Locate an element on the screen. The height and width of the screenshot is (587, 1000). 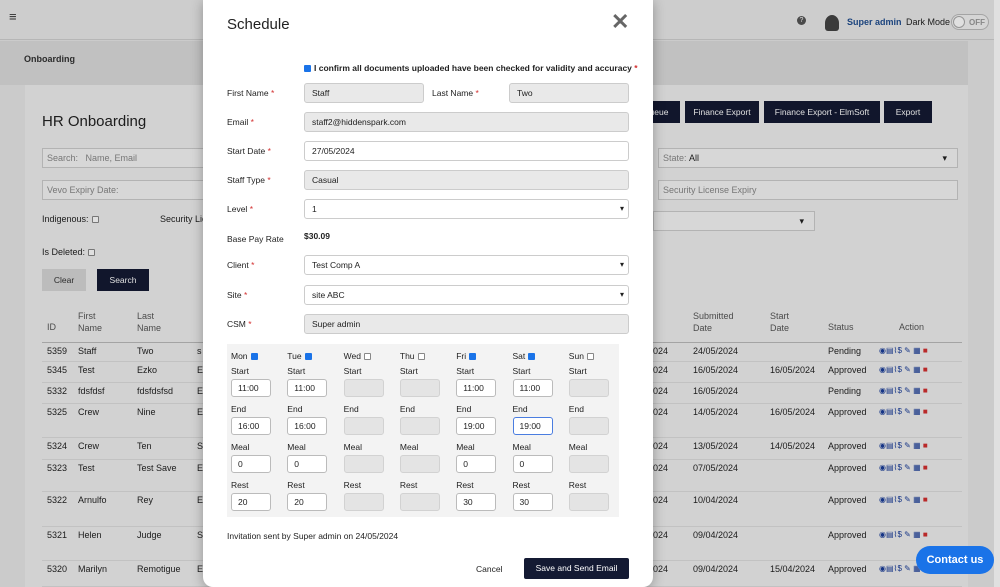
contact-us-button: Contact us is located at coordinates (955, 560).